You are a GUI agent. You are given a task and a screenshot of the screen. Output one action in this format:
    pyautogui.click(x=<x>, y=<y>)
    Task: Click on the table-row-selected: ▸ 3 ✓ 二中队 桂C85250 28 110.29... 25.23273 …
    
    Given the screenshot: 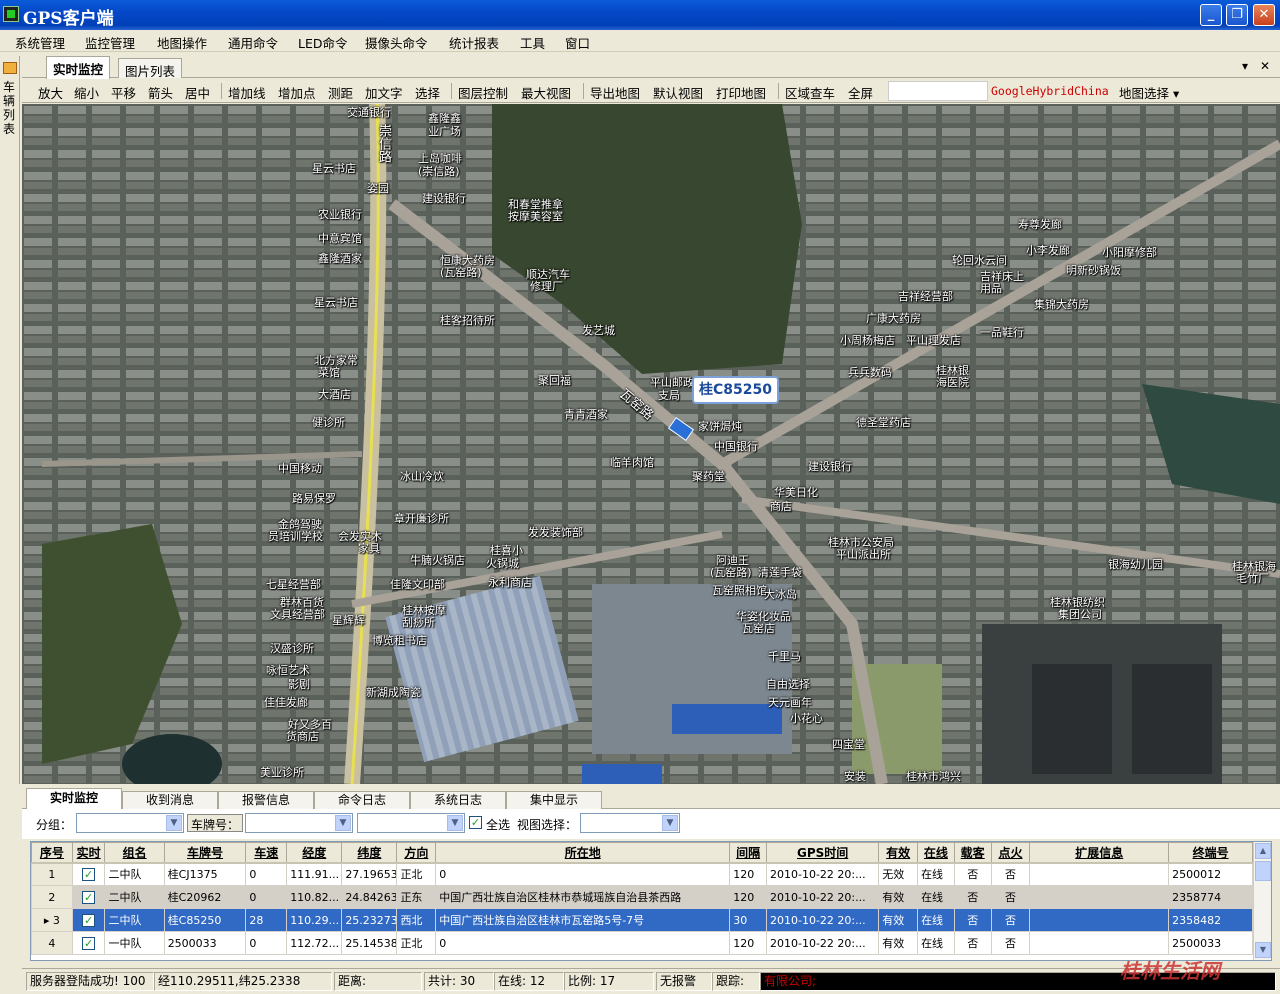 What is the action you would take?
    pyautogui.click(x=642, y=920)
    